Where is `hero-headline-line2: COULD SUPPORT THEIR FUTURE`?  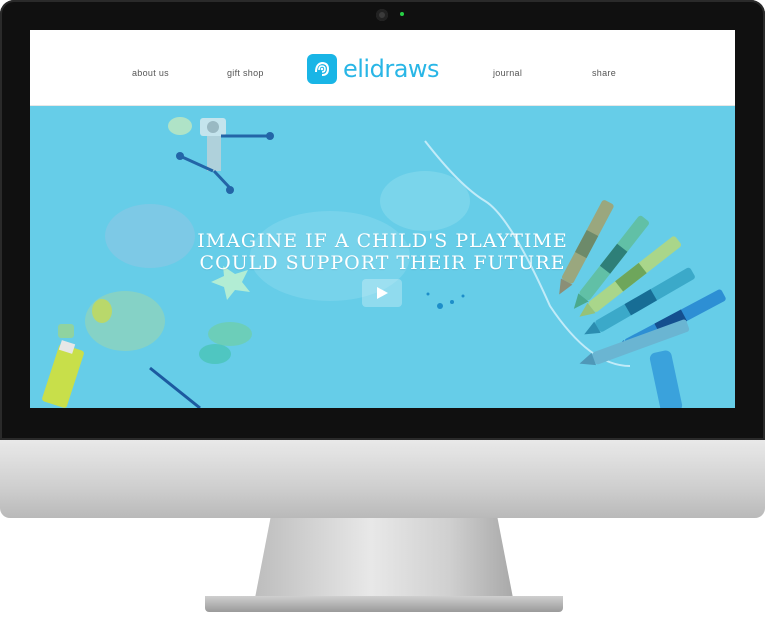 hero-headline-line2: COULD SUPPORT THEIR FUTURE is located at coordinates (382, 263).